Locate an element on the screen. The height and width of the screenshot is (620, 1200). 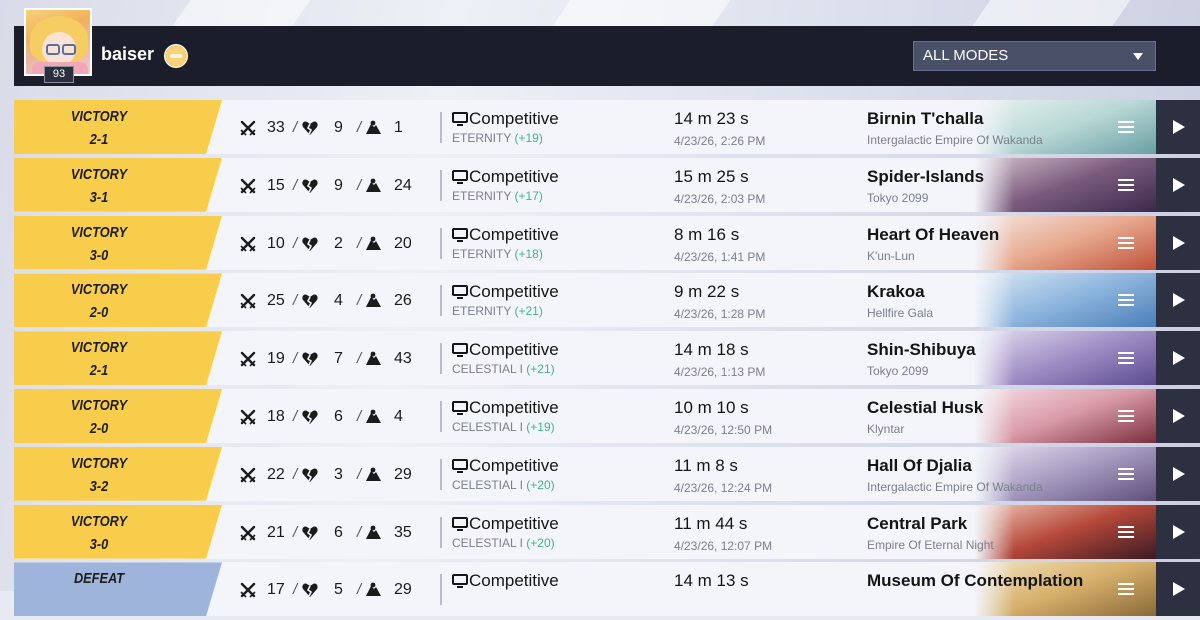
avatar-glasses-left is located at coordinates (53, 49).